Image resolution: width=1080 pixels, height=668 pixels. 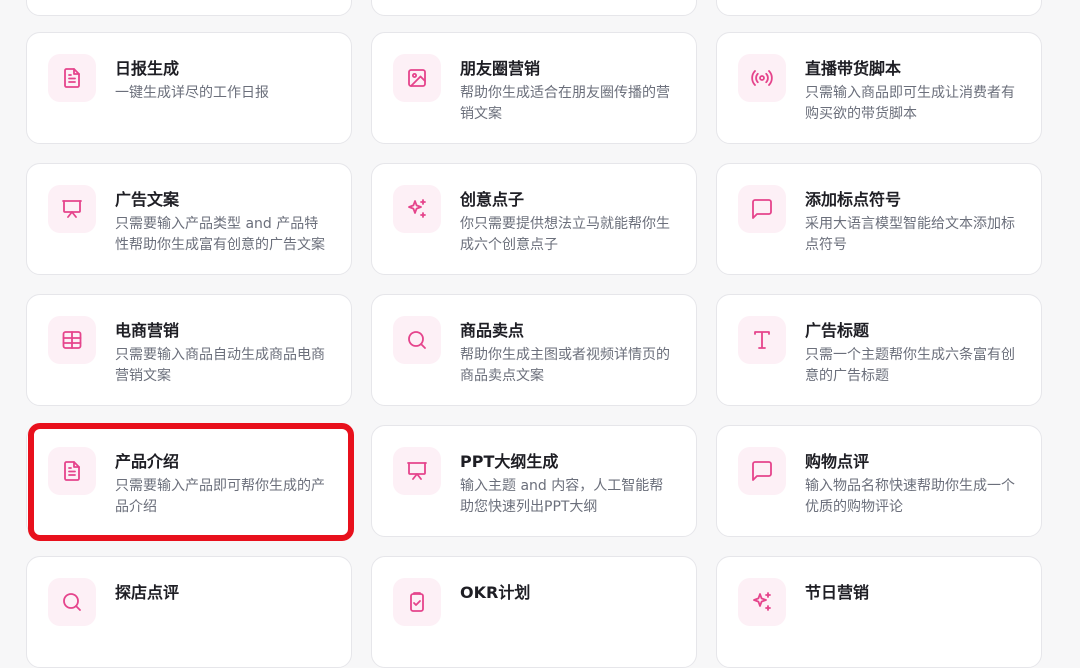 I want to click on tool-title: OKR计划, so click(x=495, y=592).